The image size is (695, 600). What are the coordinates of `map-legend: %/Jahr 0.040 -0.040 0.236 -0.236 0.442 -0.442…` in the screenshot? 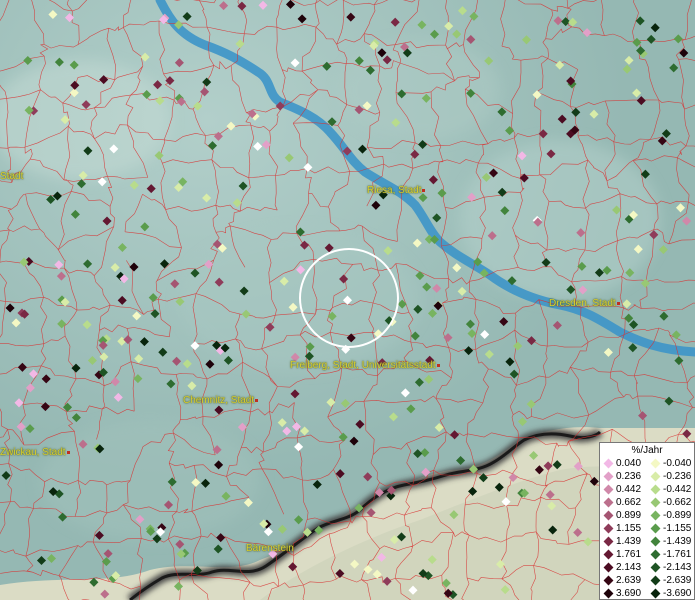 It's located at (647, 521).